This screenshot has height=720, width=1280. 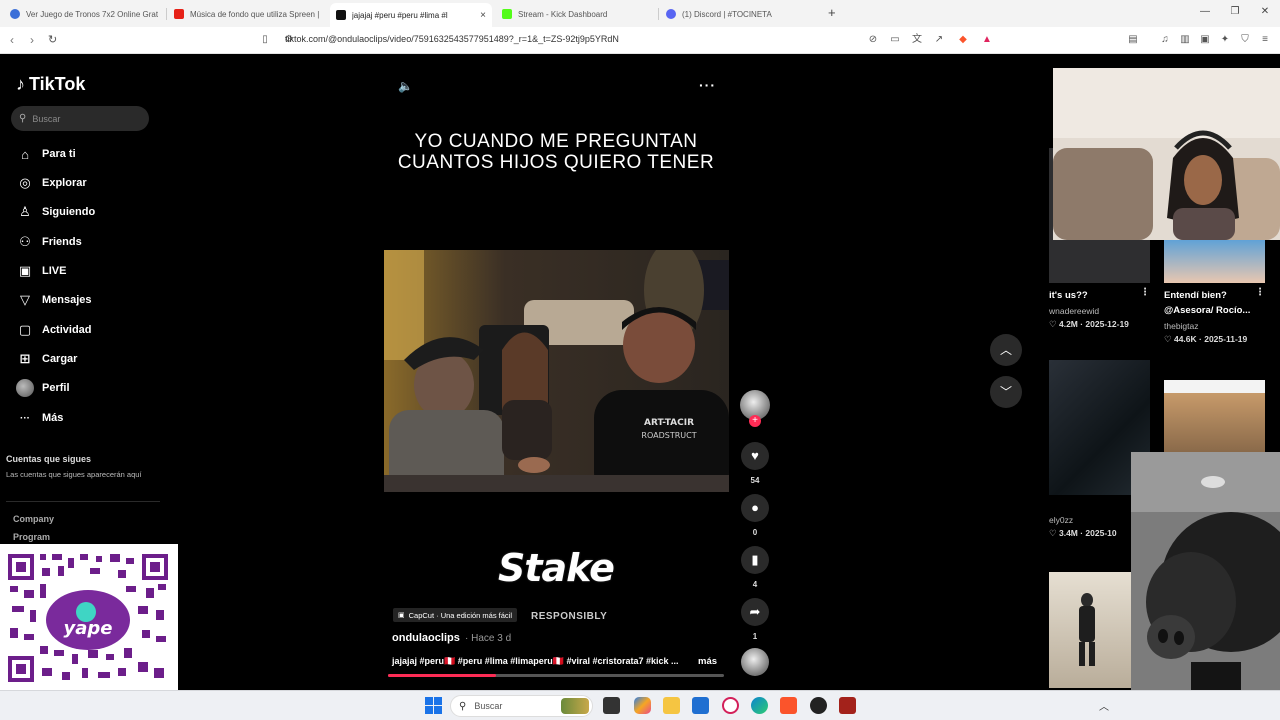 What do you see at coordinates (33, 519) in the screenshot?
I see `footer-link-company: Company` at bounding box center [33, 519].